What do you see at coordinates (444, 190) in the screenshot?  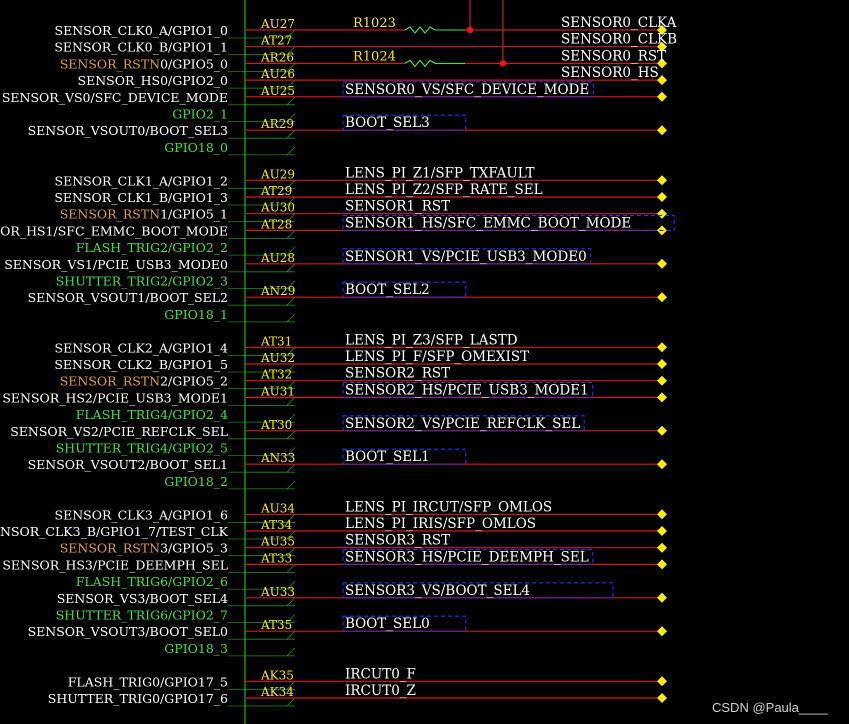 I see `net-label: LENS_PI_Z2/SFP_RATE_SEL` at bounding box center [444, 190].